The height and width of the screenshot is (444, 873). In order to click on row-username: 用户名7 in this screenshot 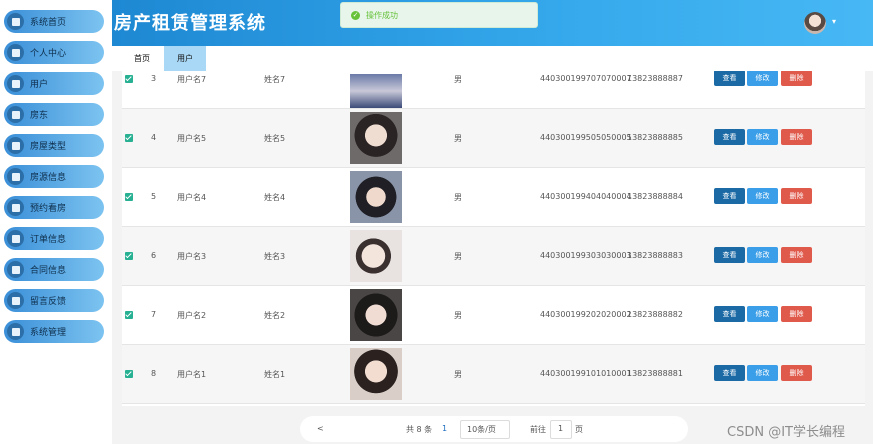, I will do `click(192, 79)`.